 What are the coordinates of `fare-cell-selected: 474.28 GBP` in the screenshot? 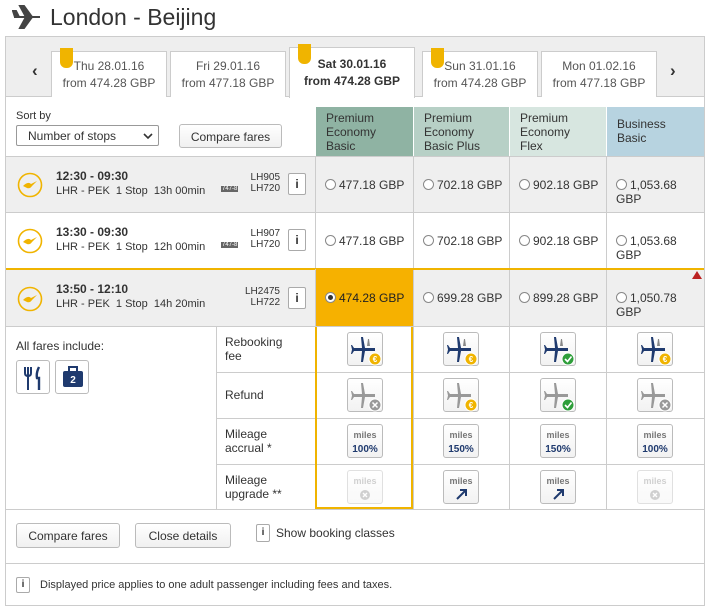 It's located at (364, 297).